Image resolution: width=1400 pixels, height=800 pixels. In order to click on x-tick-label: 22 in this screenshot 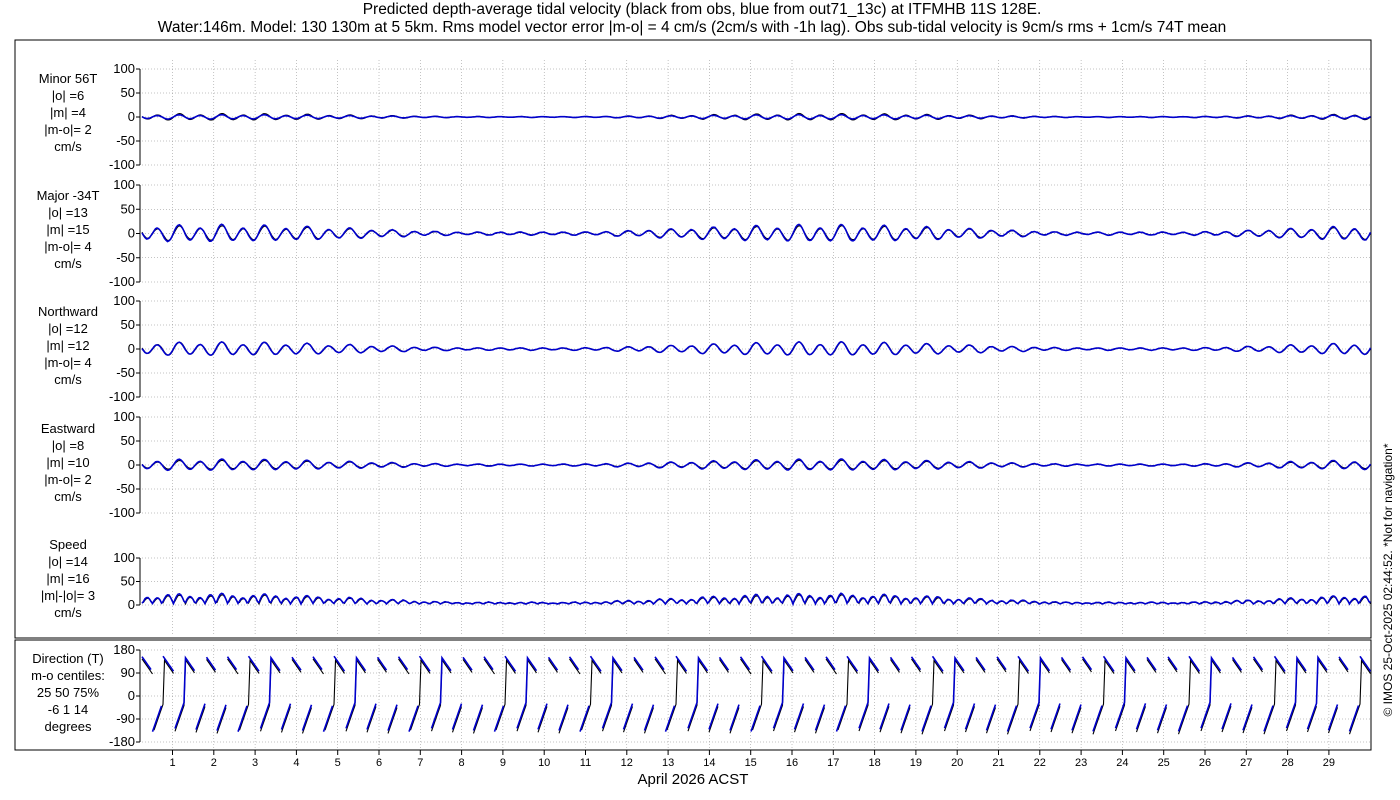, I will do `click(1040, 763)`.